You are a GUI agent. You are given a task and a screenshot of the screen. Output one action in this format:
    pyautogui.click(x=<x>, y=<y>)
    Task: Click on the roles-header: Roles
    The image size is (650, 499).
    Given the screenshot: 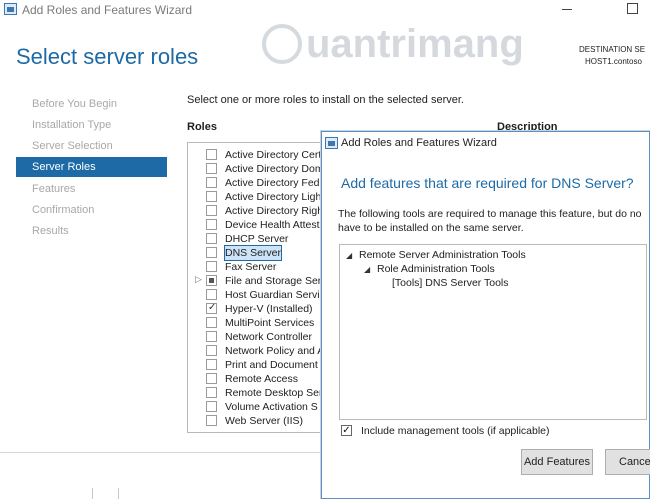 What is the action you would take?
    pyautogui.click(x=202, y=127)
    